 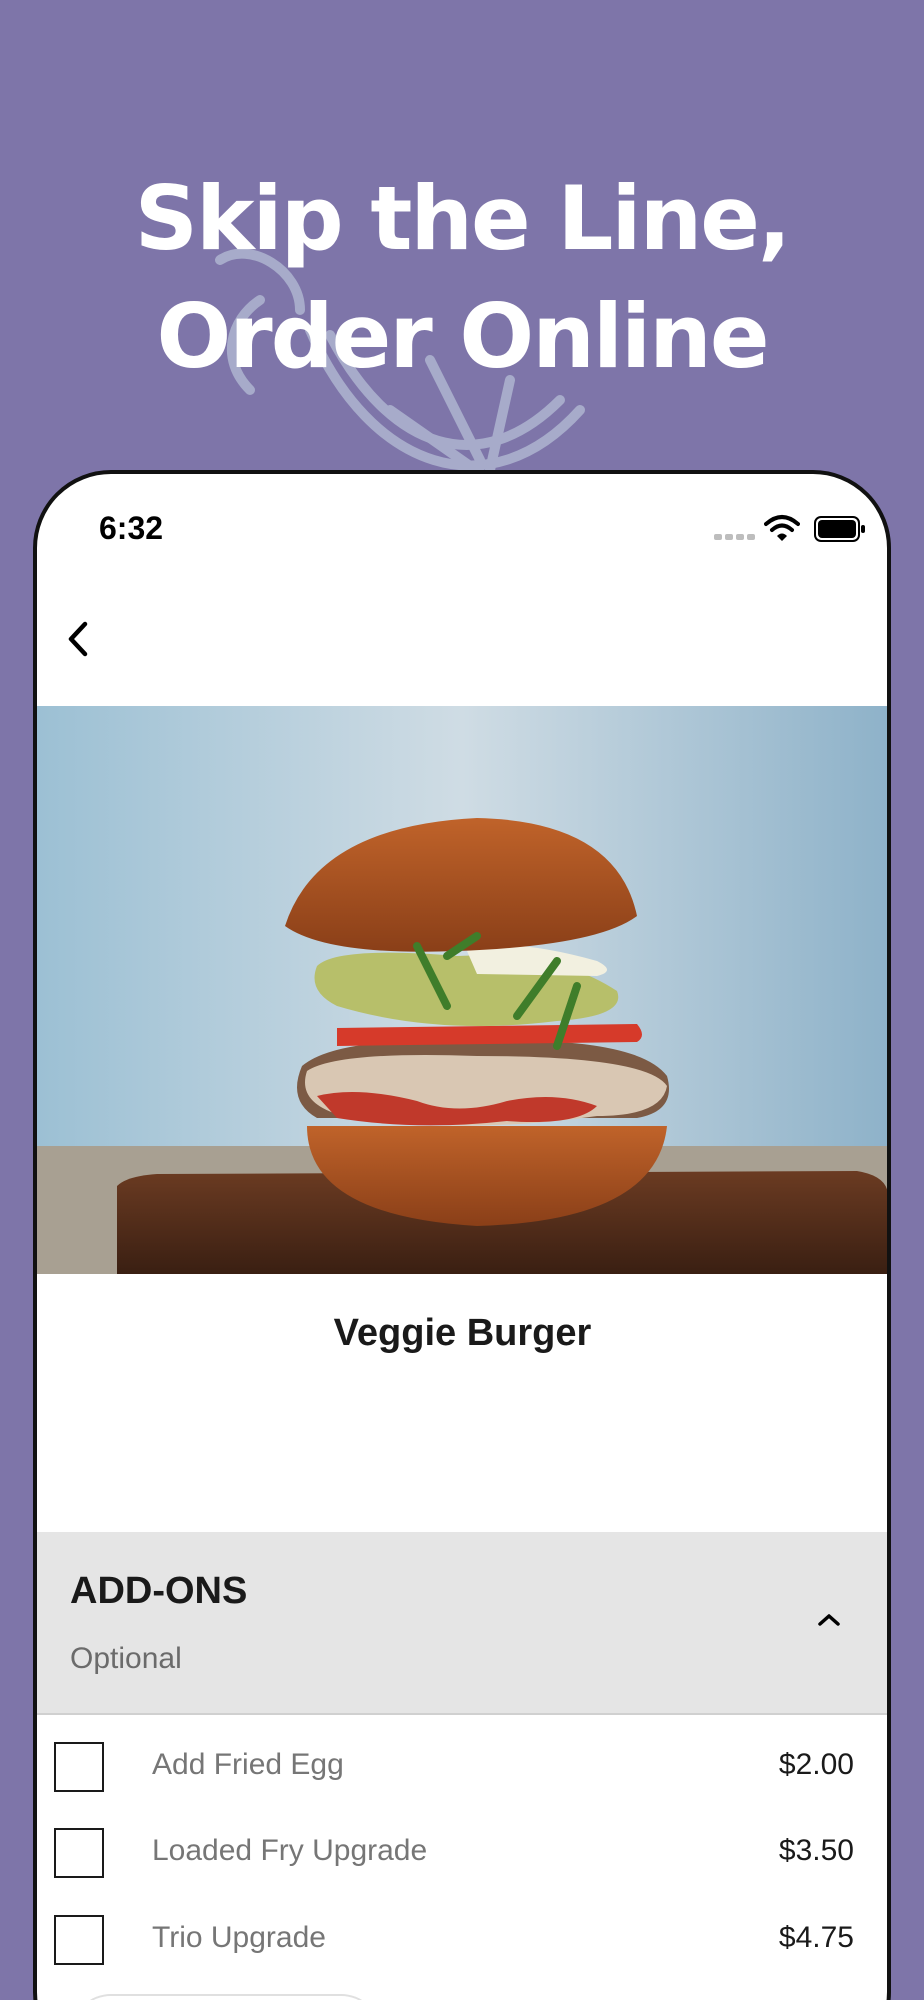 I want to click on addons-title: ADD-ONS, so click(x=159, y=1591).